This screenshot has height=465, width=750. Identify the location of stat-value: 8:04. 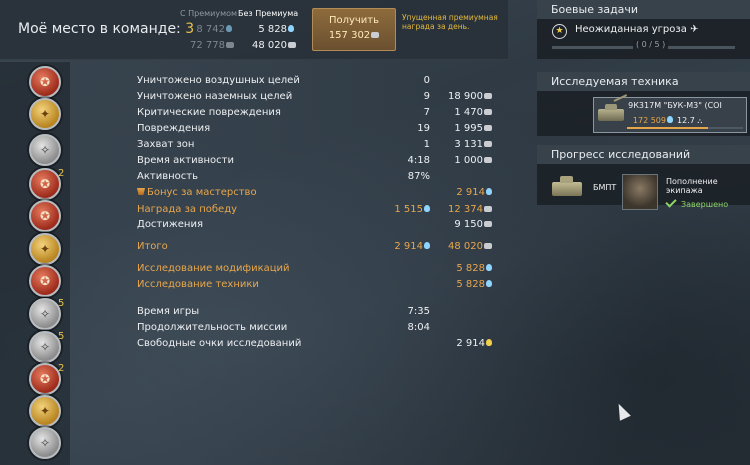
(418, 327).